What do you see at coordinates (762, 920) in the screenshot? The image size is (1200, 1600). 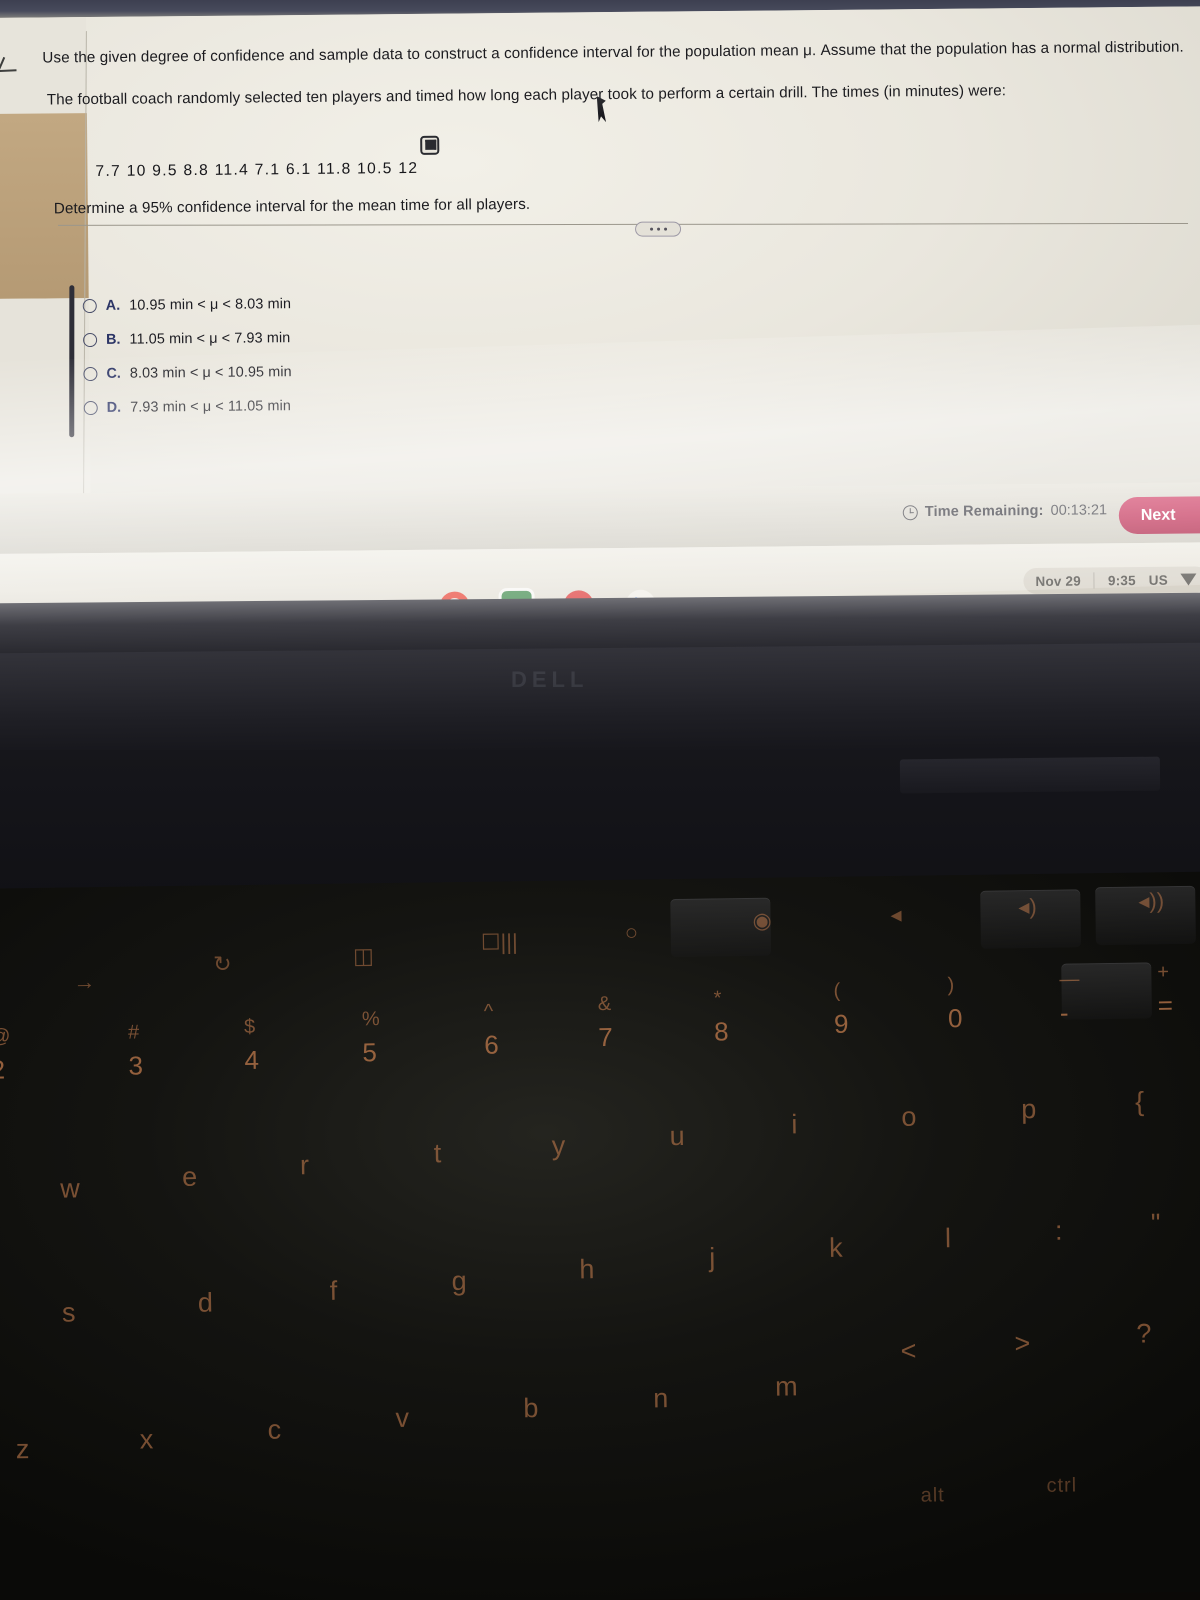 I see `key-brightness-up-icon: ◉` at bounding box center [762, 920].